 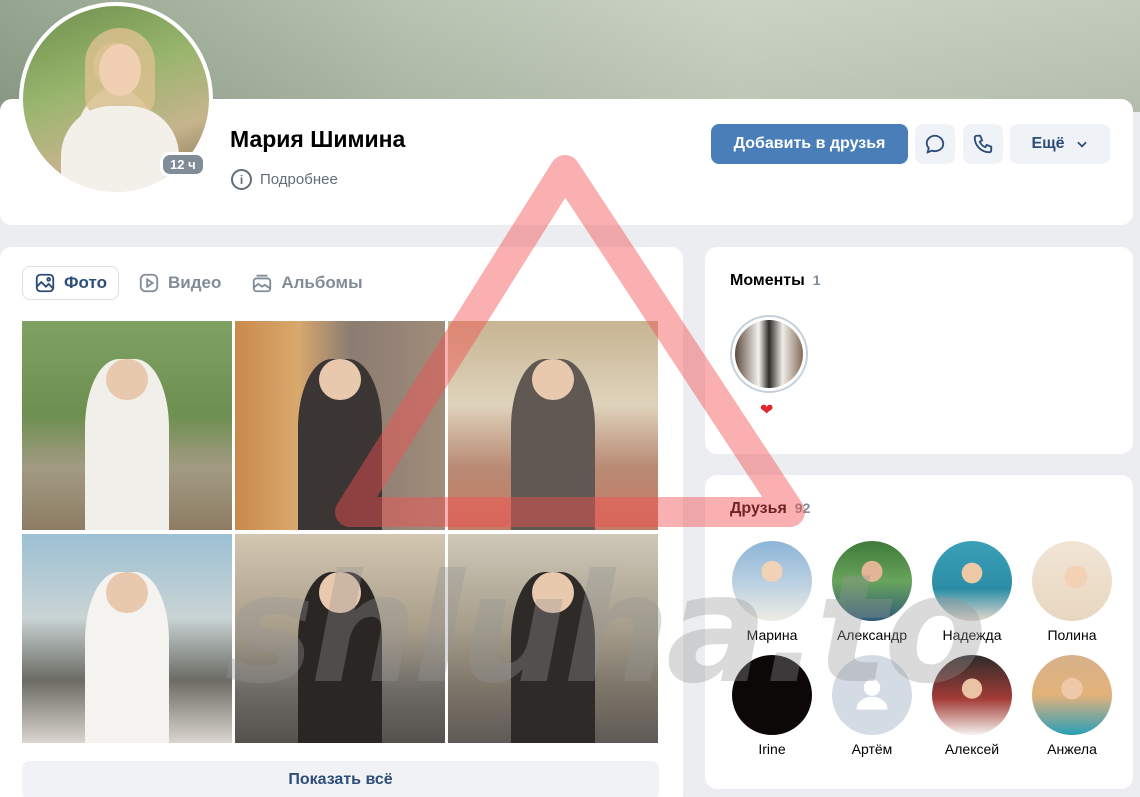 What do you see at coordinates (972, 749) in the screenshot?
I see `friend-name: Алексей` at bounding box center [972, 749].